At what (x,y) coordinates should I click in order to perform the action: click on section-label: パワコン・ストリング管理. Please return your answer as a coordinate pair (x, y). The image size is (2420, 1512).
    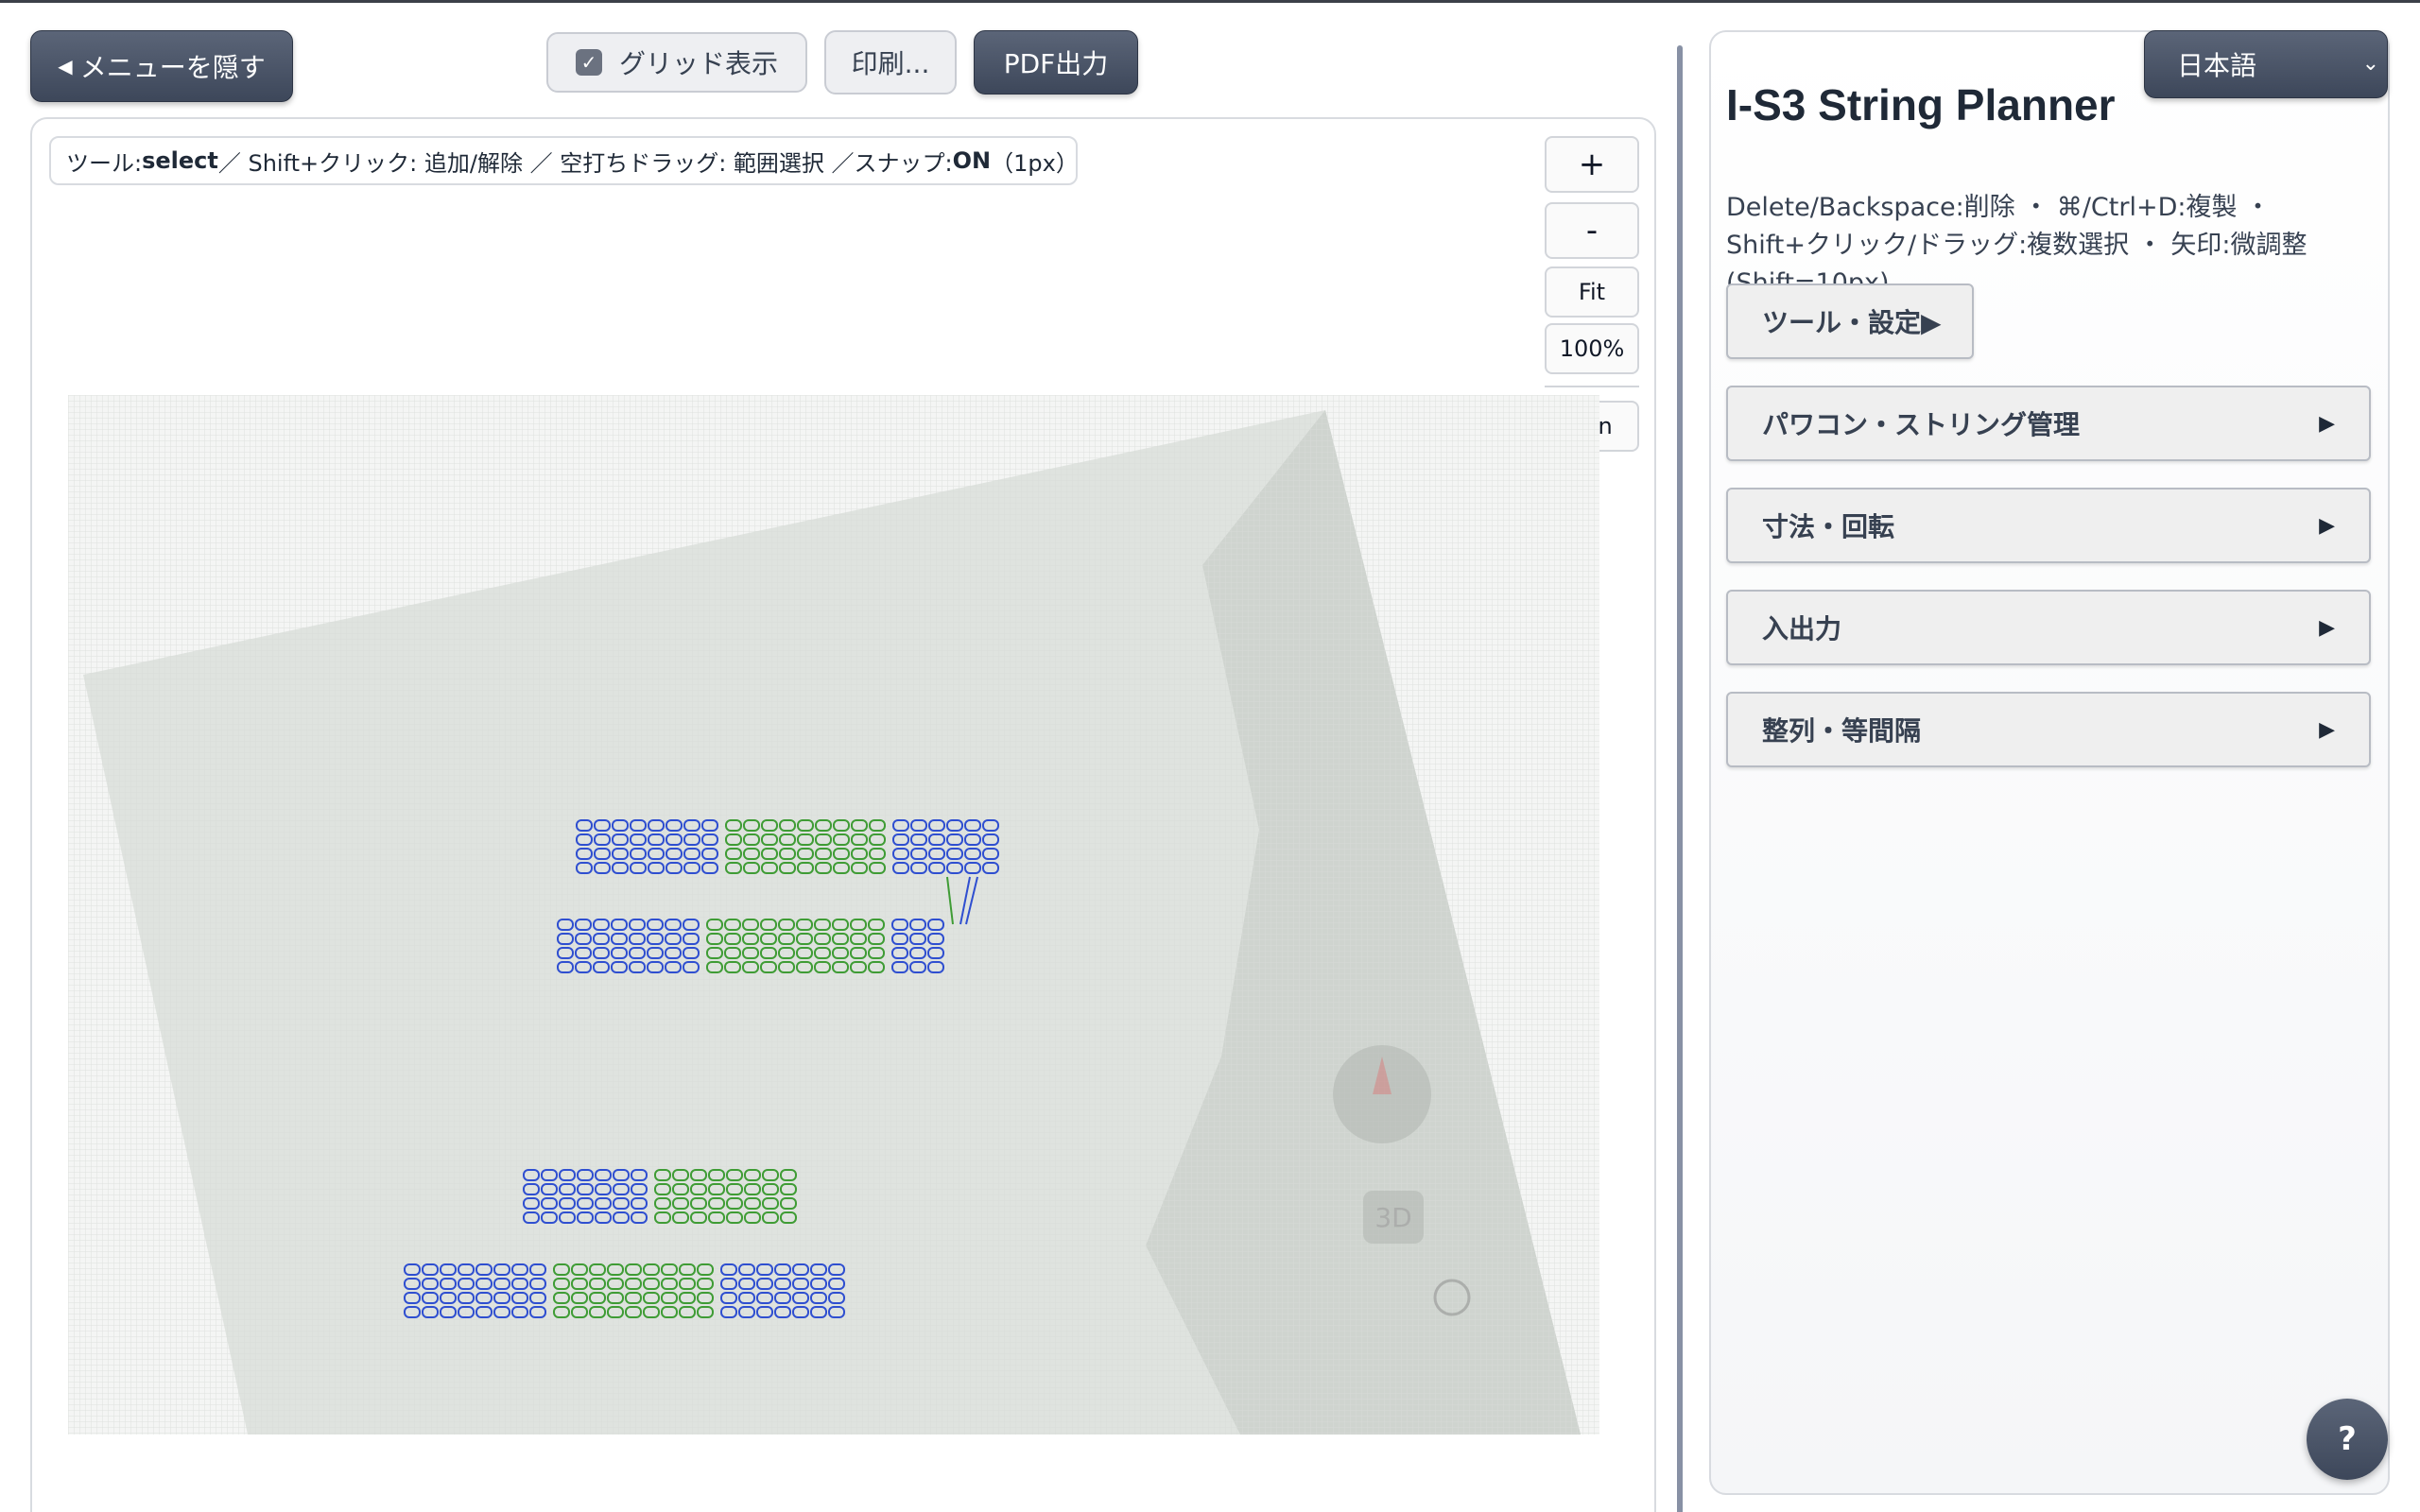
    Looking at the image, I should click on (1922, 424).